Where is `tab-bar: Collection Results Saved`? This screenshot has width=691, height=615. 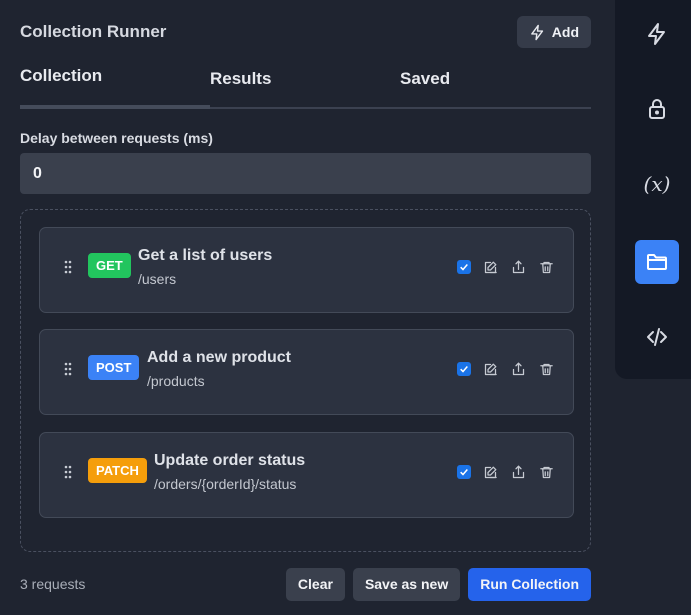
tab-bar: Collection Results Saved is located at coordinates (305, 88).